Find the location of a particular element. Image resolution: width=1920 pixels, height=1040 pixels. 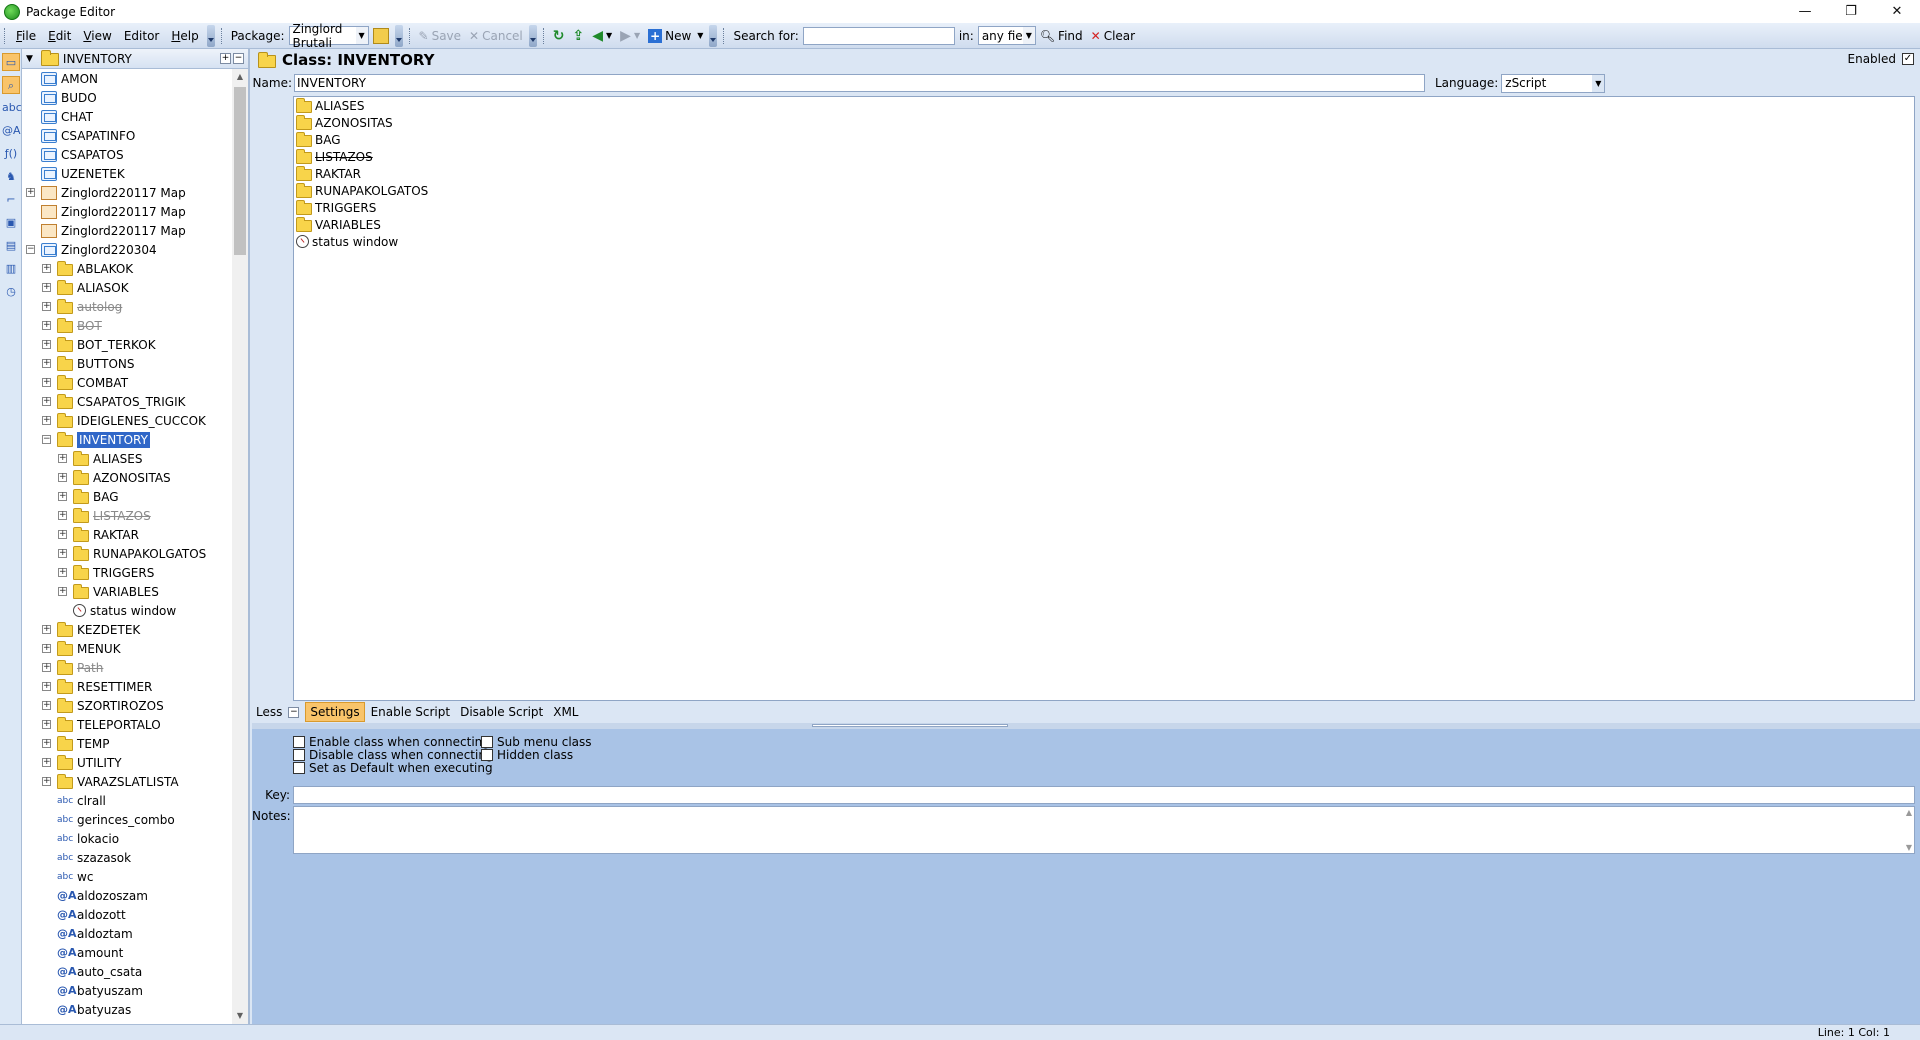

tree-item: + VARAZSLATLISTA is located at coordinates (127, 781).